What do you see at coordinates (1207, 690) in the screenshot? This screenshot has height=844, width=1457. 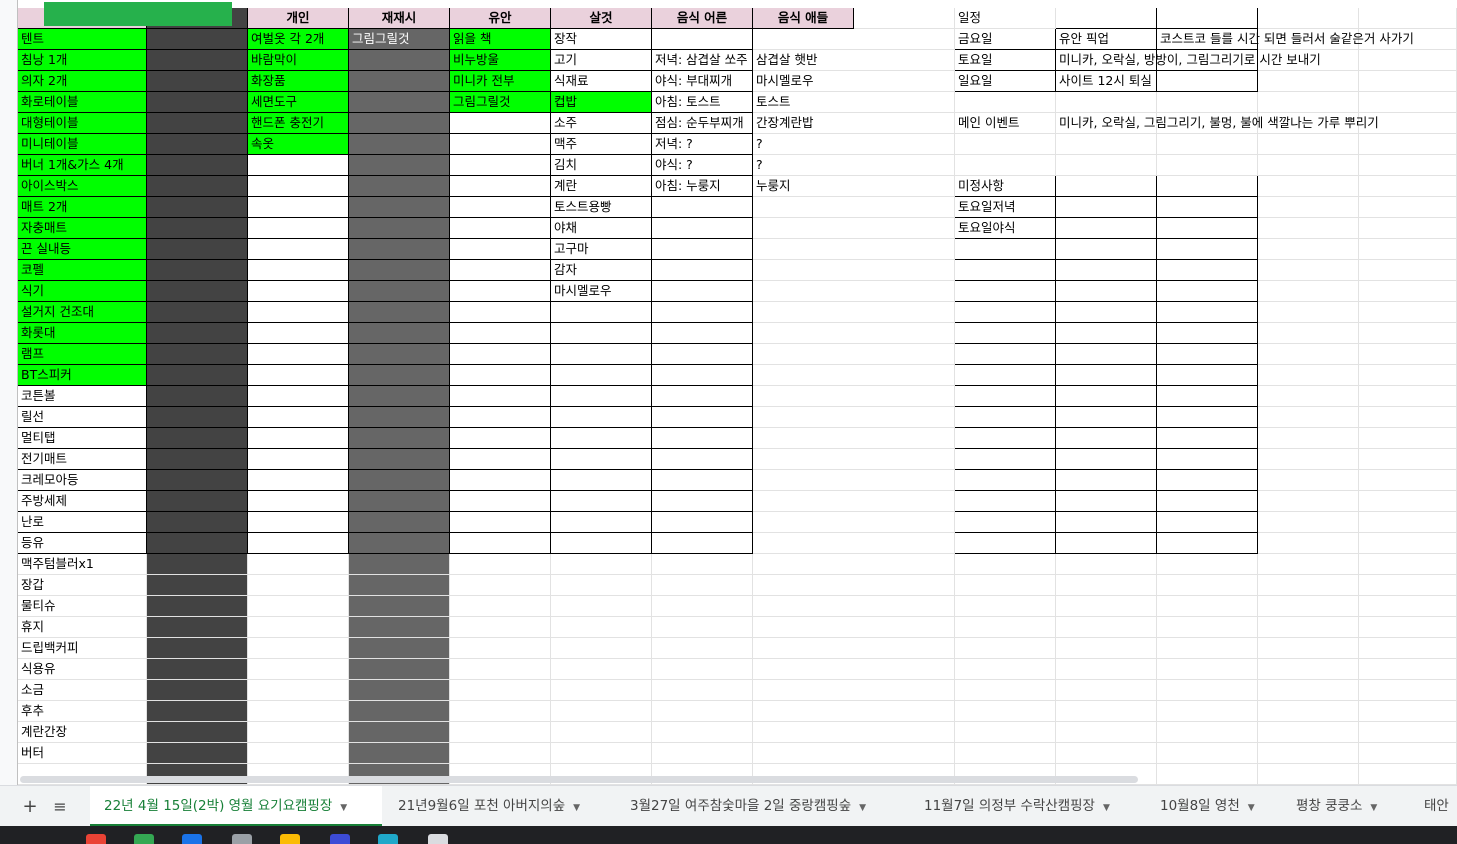 I see `cell-l33` at bounding box center [1207, 690].